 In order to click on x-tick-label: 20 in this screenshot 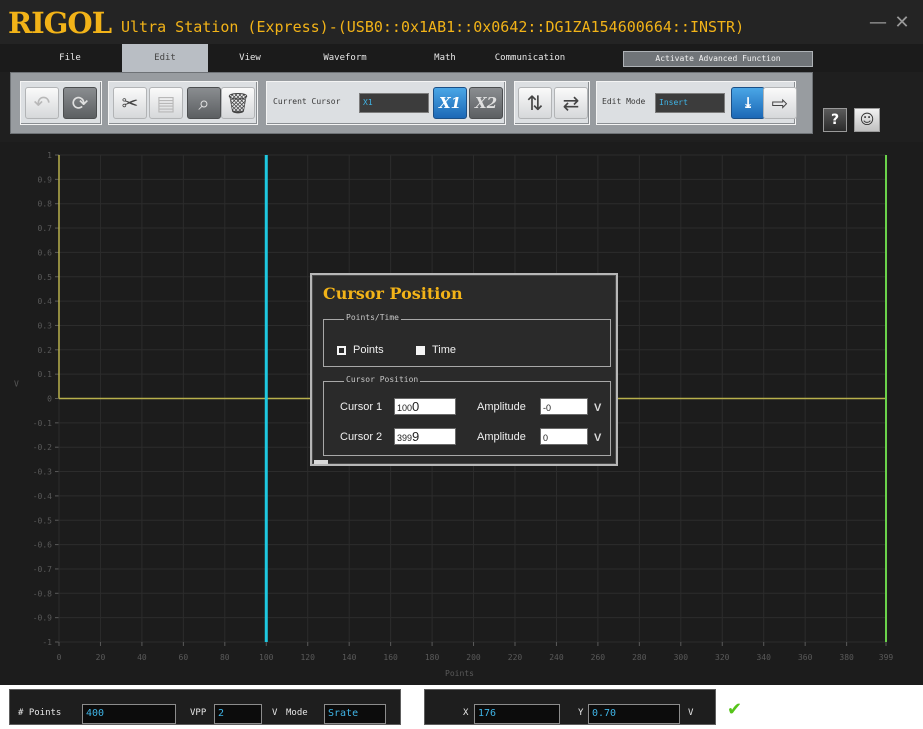, I will do `click(101, 657)`.